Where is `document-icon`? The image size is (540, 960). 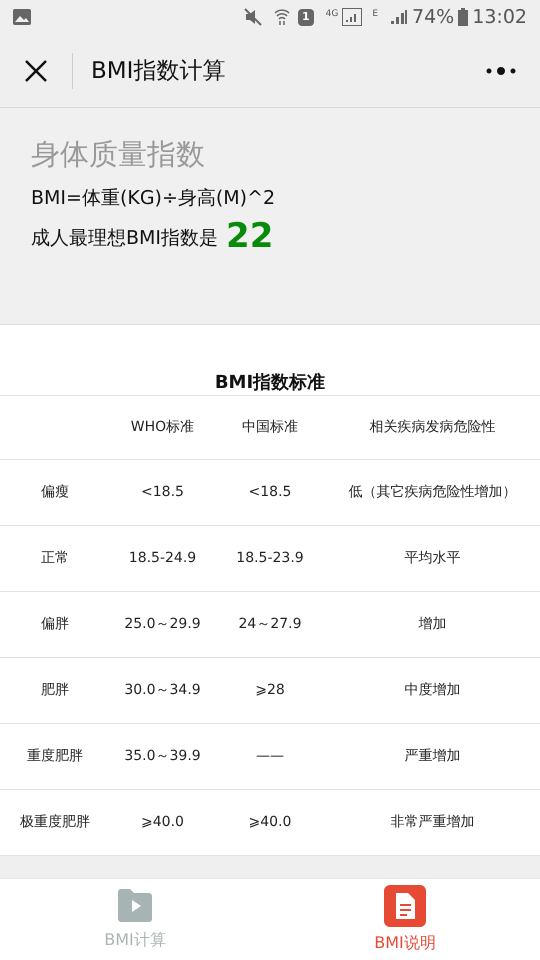 document-icon is located at coordinates (405, 905).